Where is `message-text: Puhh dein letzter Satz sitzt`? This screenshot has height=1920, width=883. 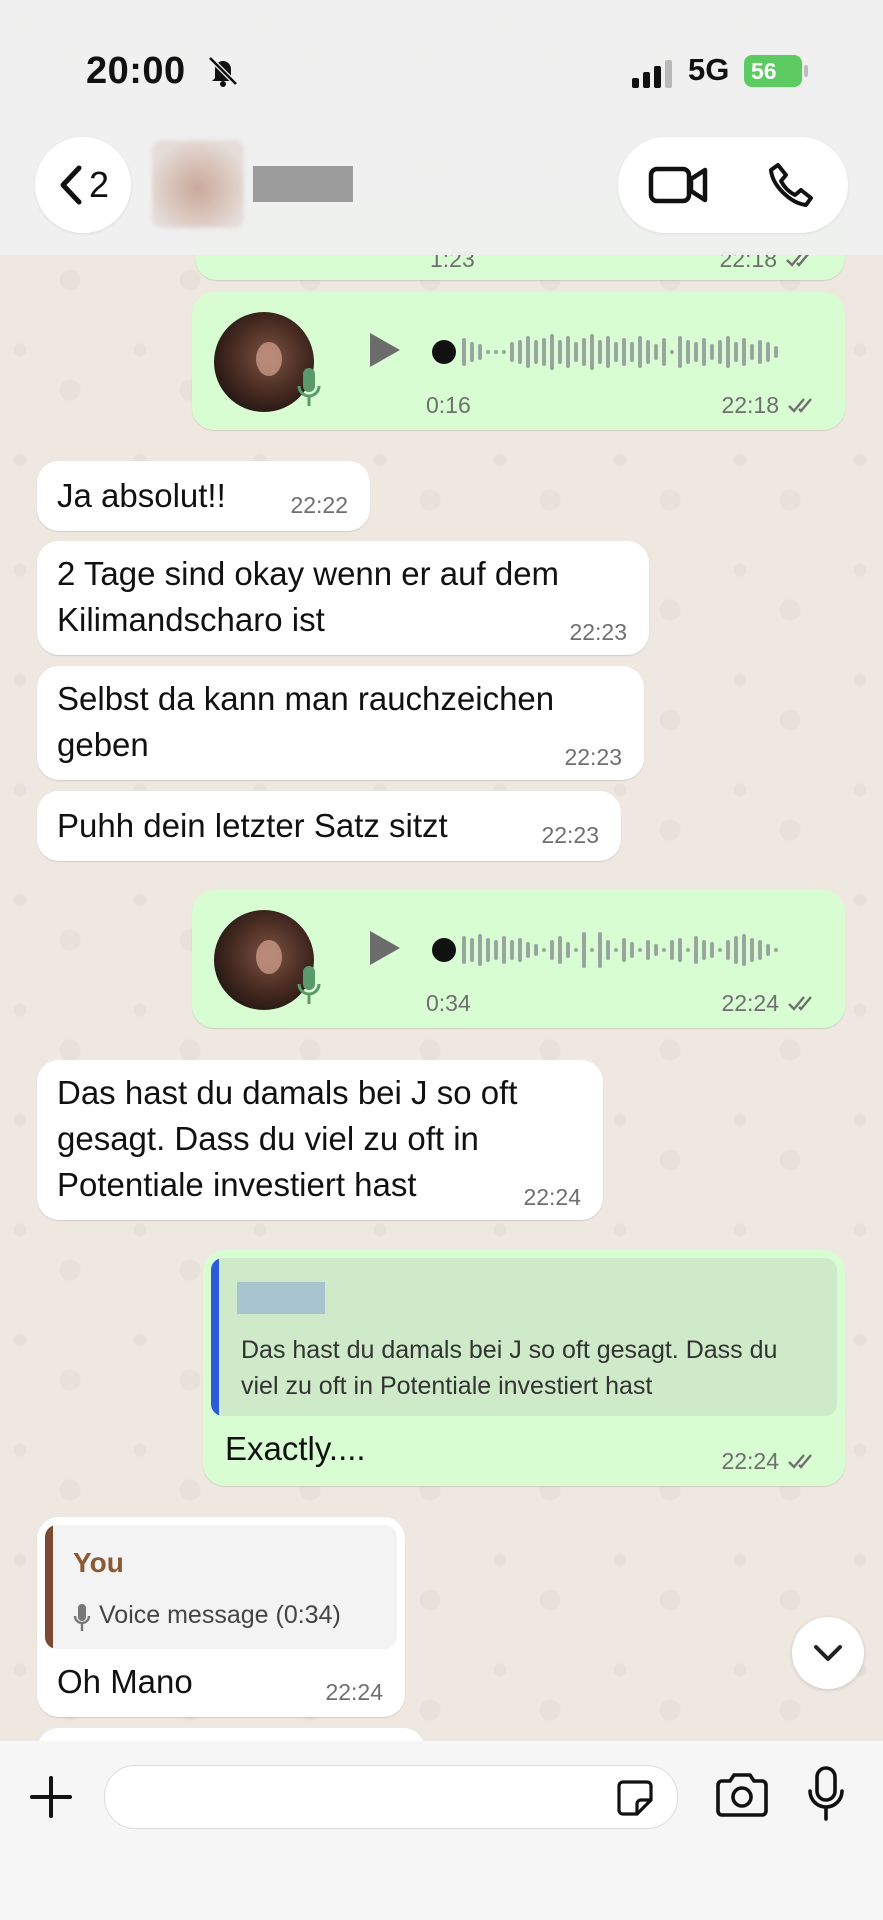 message-text: Puhh dein letzter Satz sitzt is located at coordinates (252, 825).